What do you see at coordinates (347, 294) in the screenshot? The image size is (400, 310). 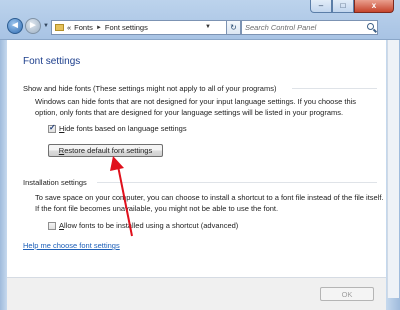 I see `ok-button: OK` at bounding box center [347, 294].